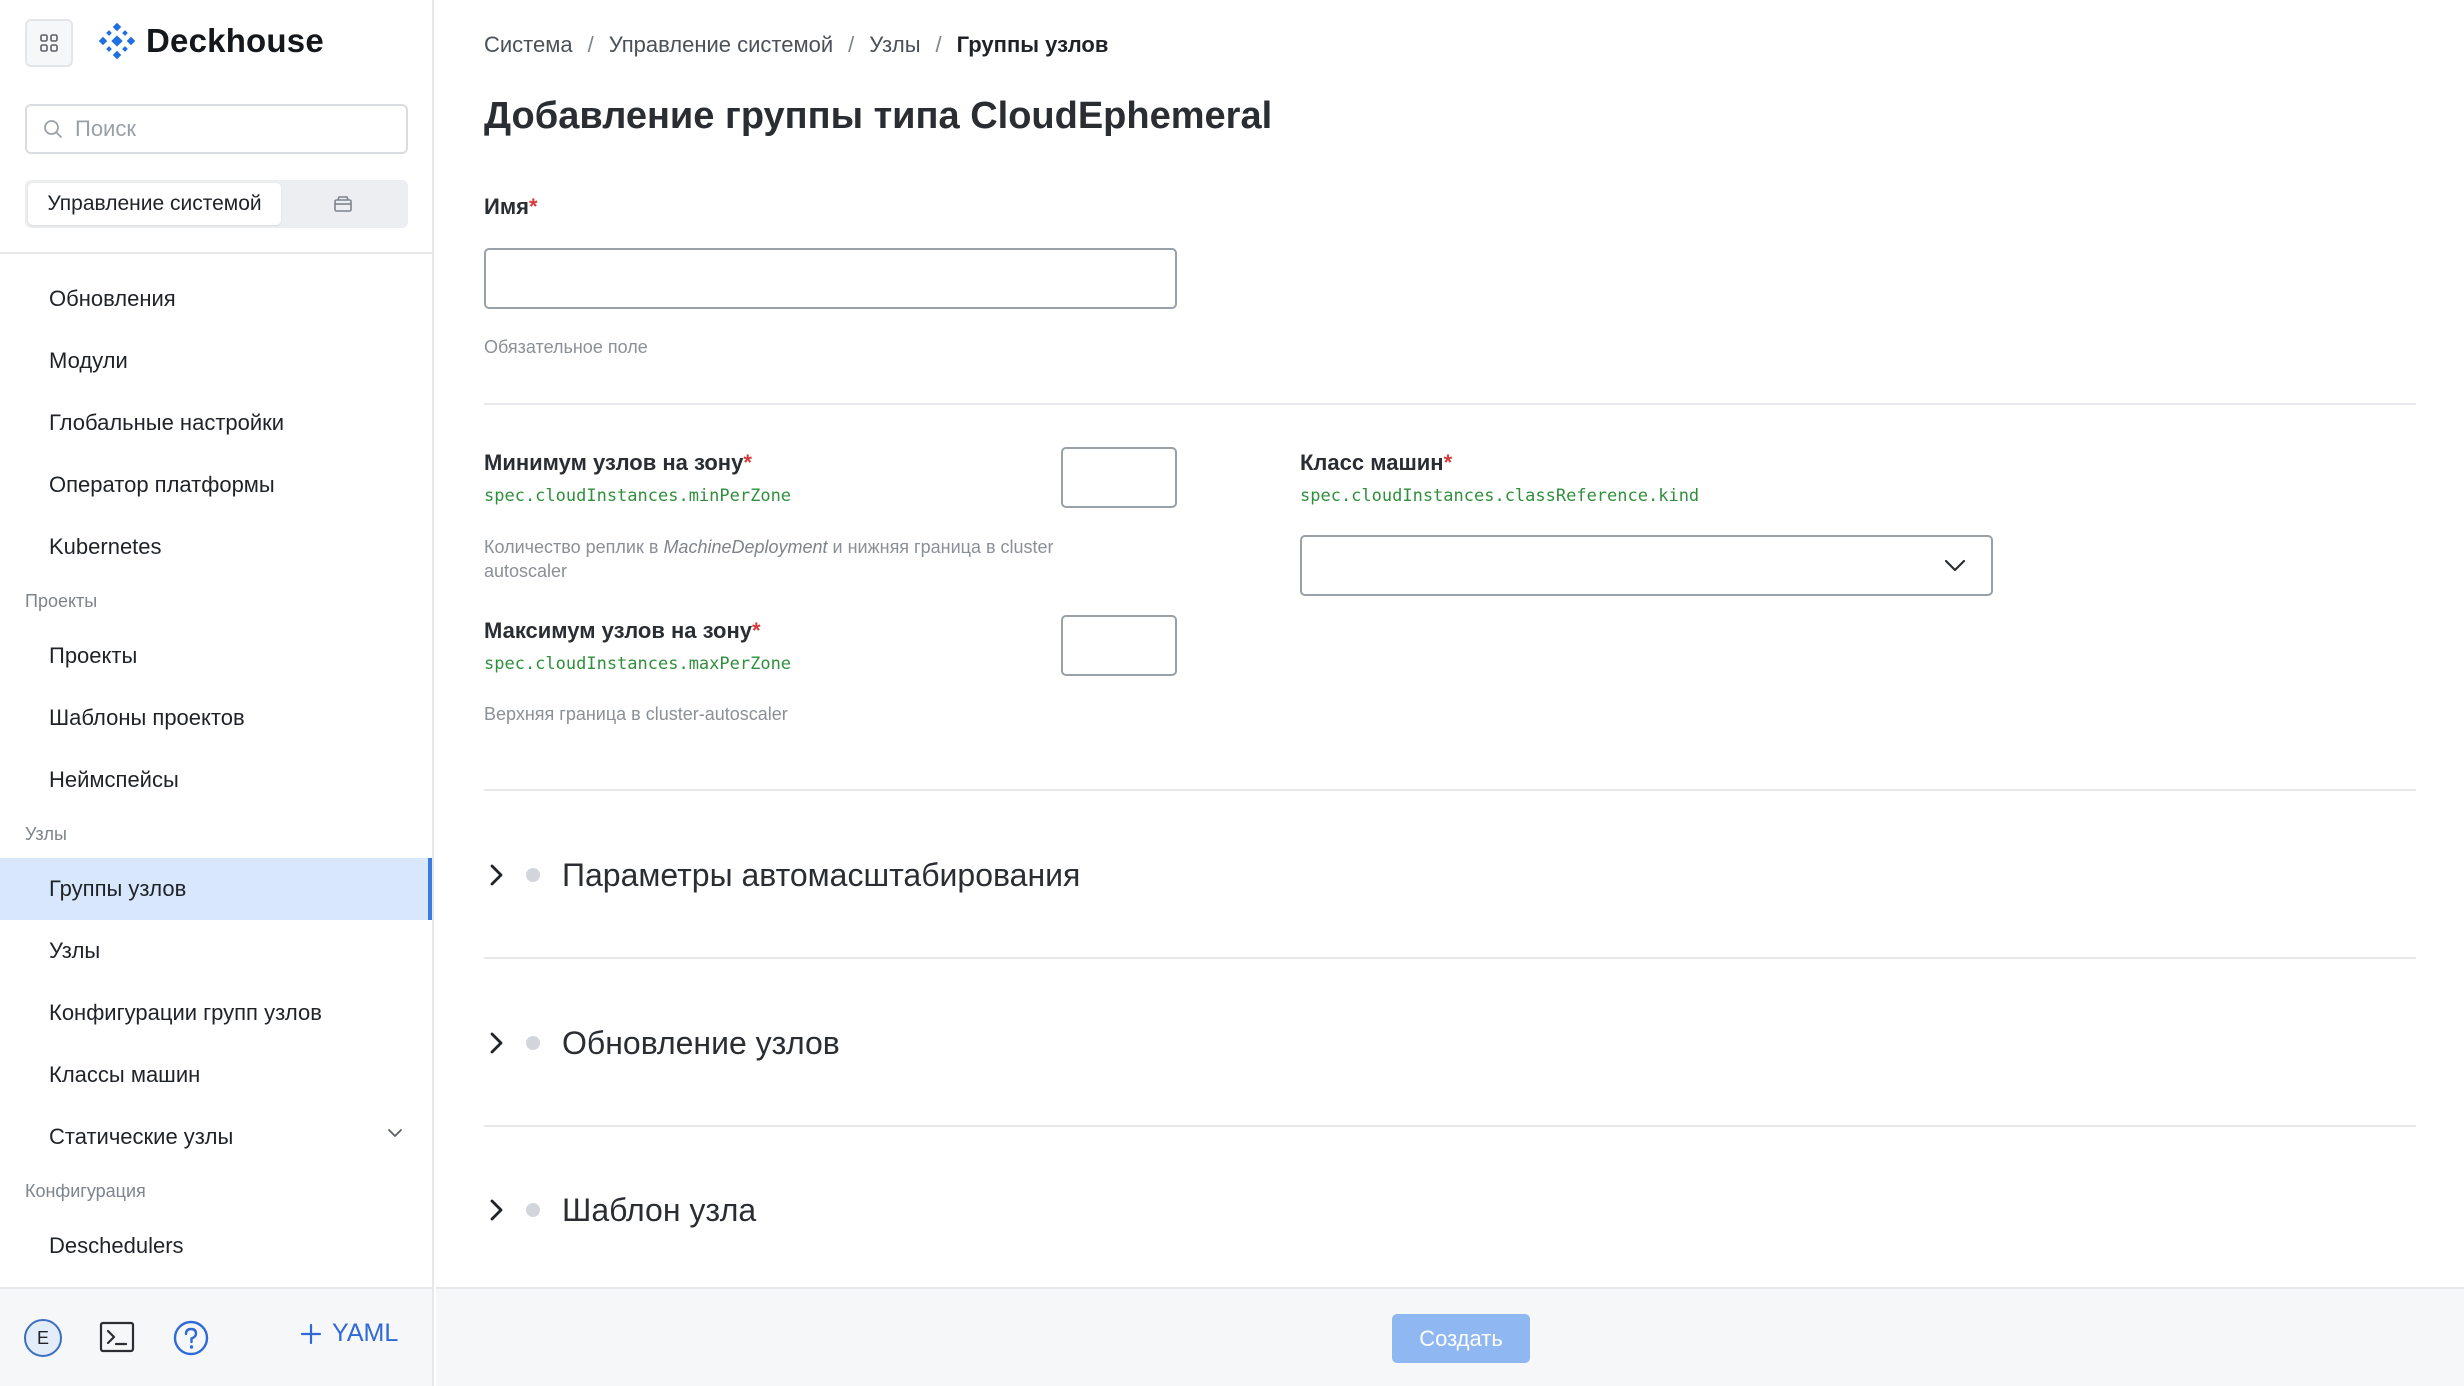 Image resolution: width=2464 pixels, height=1386 pixels. Describe the element at coordinates (53, 129) in the screenshot. I see `search-icon` at that location.